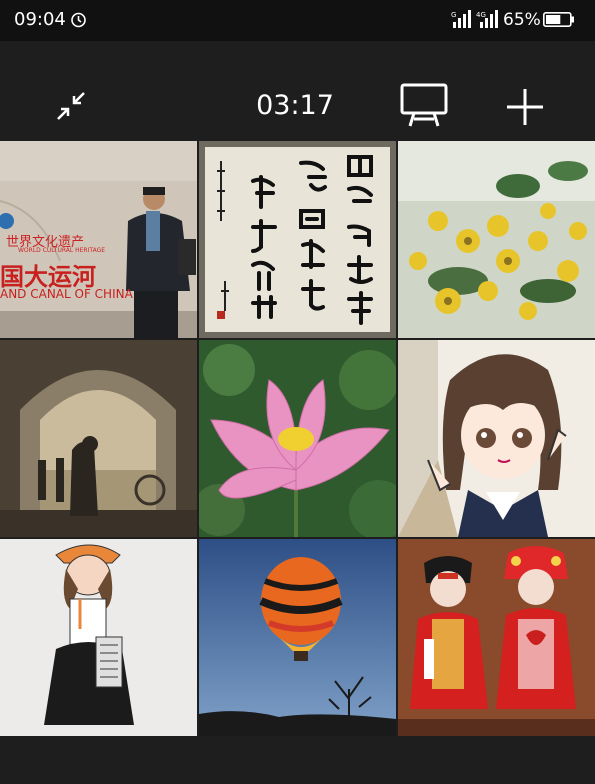 This screenshot has width=595, height=784. Describe the element at coordinates (297, 239) in the screenshot. I see `photo-tile-calligraphy` at that location.